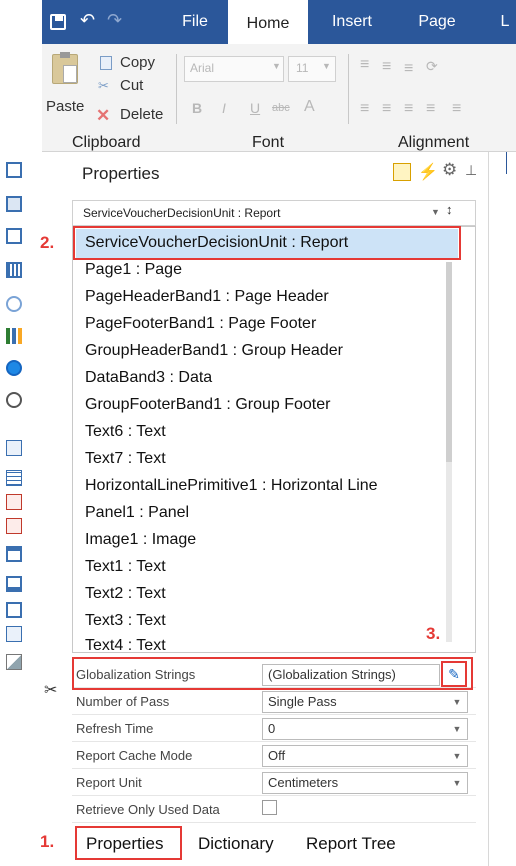 The width and height of the screenshot is (516, 866). What do you see at coordinates (14, 584) in the screenshot?
I see `footer-band-icon` at bounding box center [14, 584].